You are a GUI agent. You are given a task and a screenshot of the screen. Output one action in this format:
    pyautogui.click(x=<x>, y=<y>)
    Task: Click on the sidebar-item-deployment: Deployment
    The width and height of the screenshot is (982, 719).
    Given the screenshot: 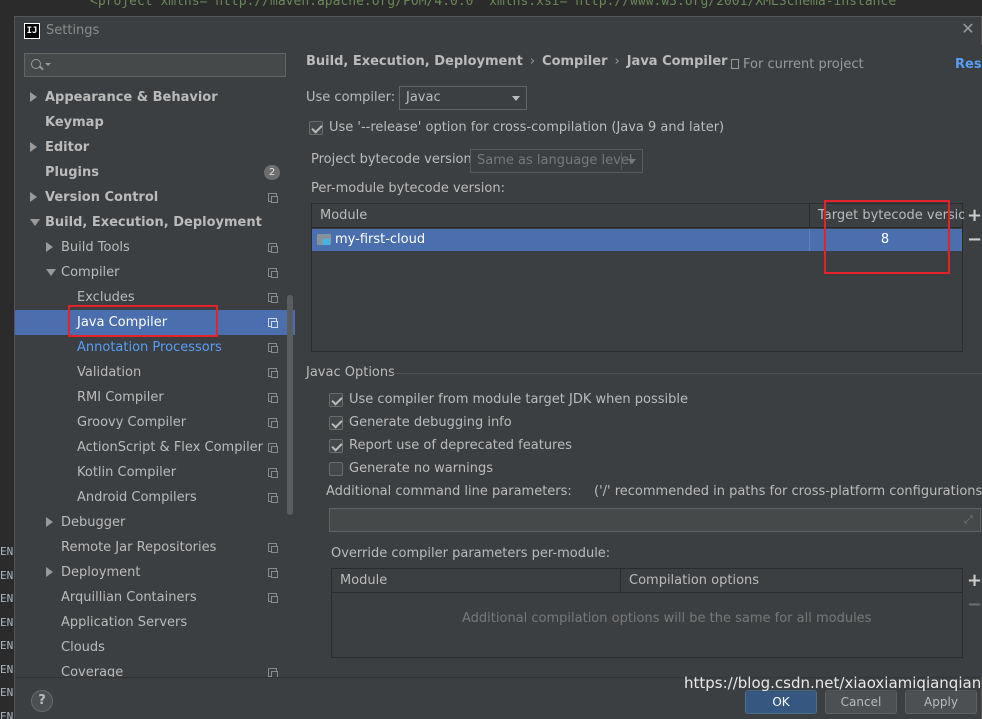 What is the action you would take?
    pyautogui.click(x=155, y=572)
    